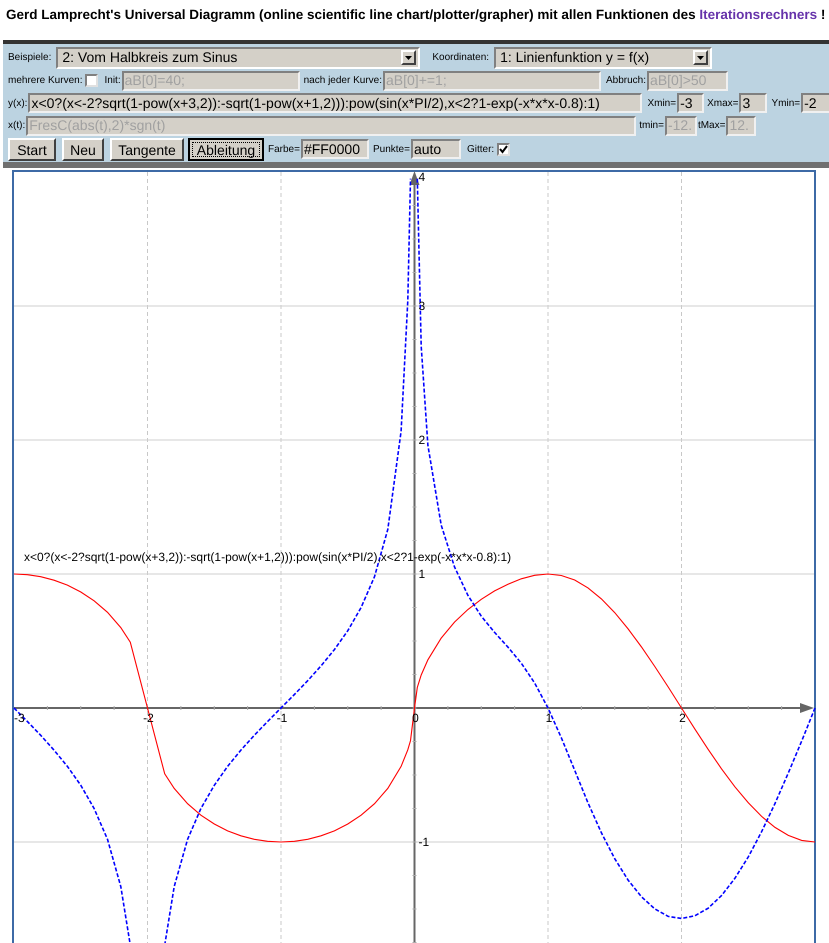 The width and height of the screenshot is (829, 943). What do you see at coordinates (815, 103) in the screenshot?
I see `input-field: -2` at bounding box center [815, 103].